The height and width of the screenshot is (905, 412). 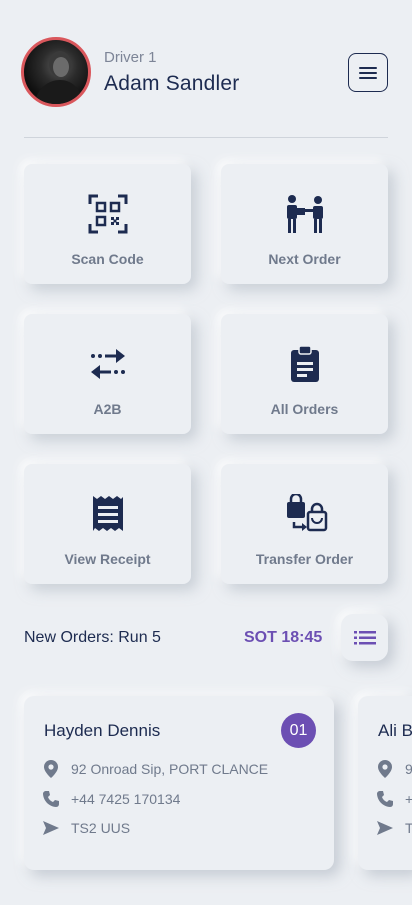 I want to click on next-order-label: Next Order, so click(x=304, y=259).